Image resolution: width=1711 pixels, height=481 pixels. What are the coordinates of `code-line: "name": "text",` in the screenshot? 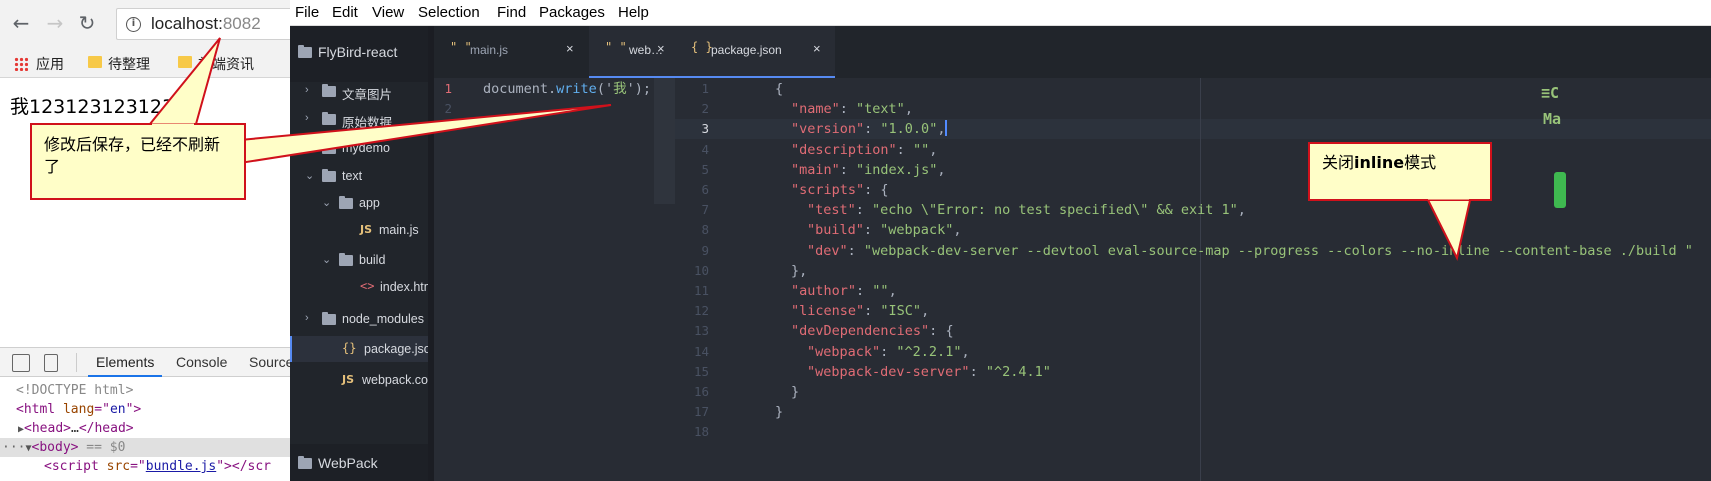 It's located at (852, 109).